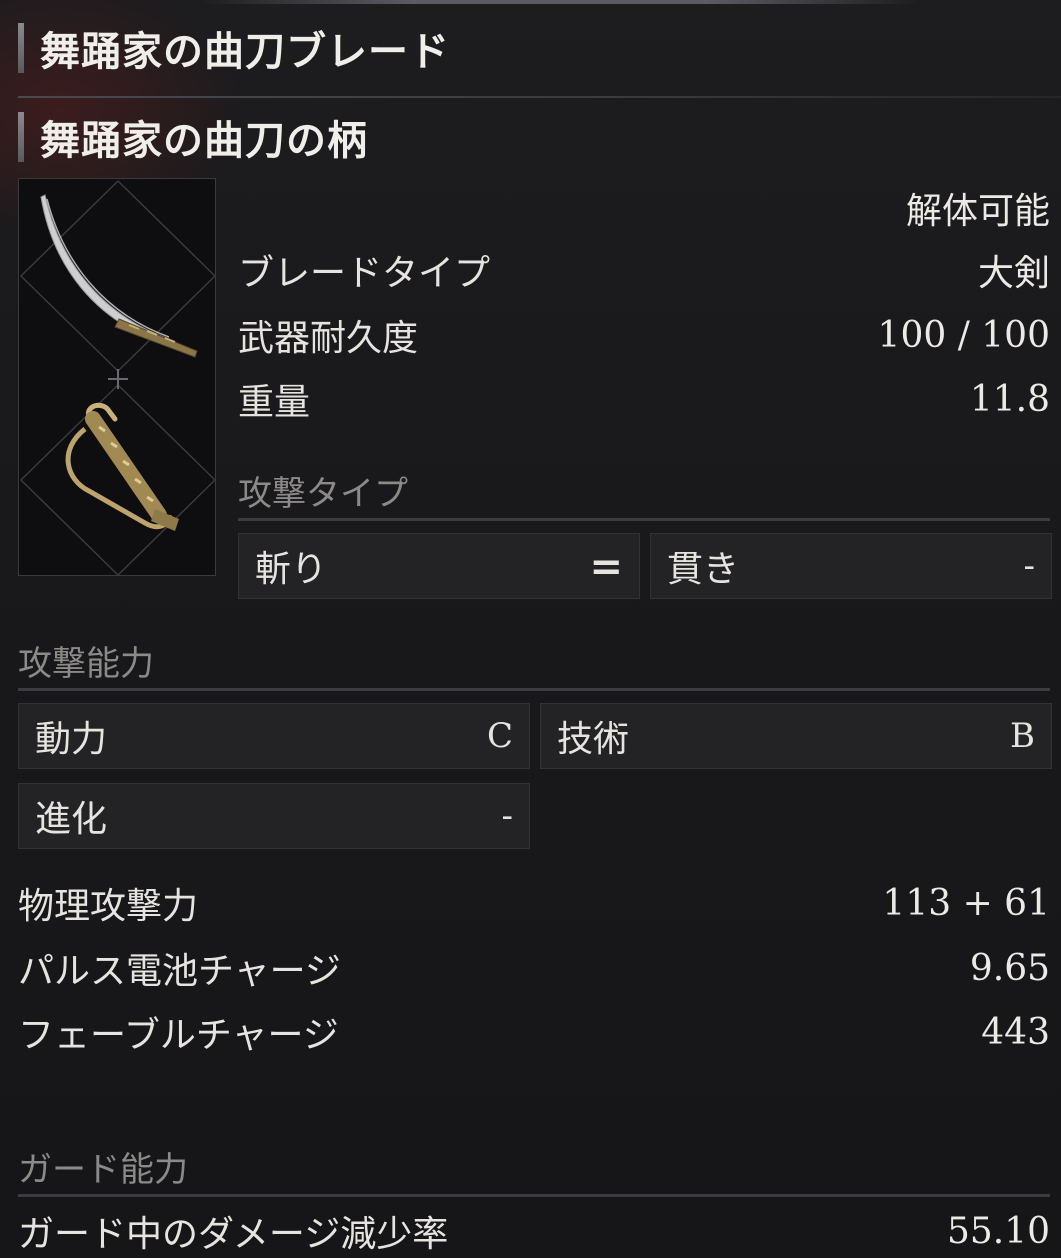  What do you see at coordinates (291, 569) in the screenshot?
I see `slash-label: 斬り` at bounding box center [291, 569].